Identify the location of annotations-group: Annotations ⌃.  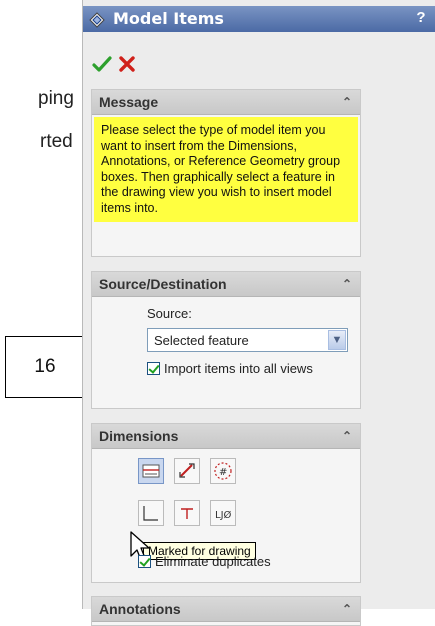
(226, 611).